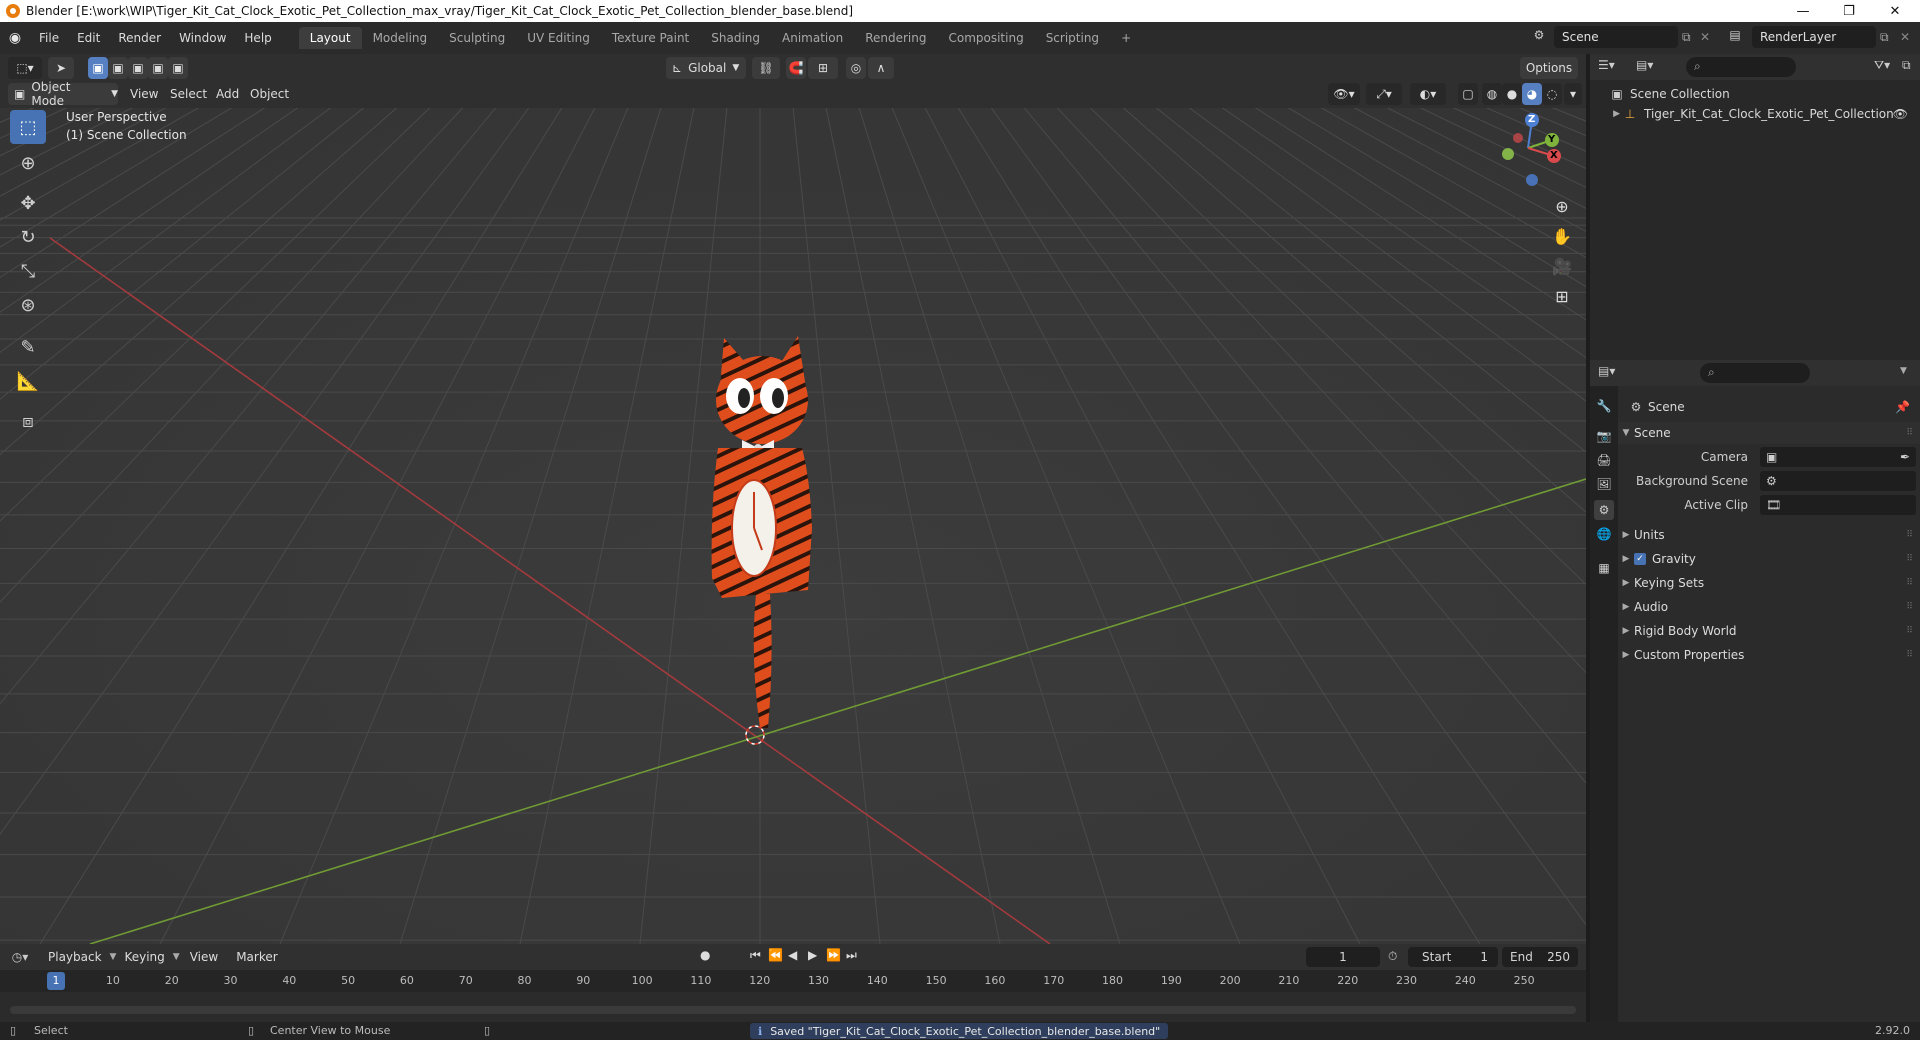  Describe the element at coordinates (63, 94) in the screenshot. I see `mode-dropdown: ▣ Object Mode ▼` at that location.